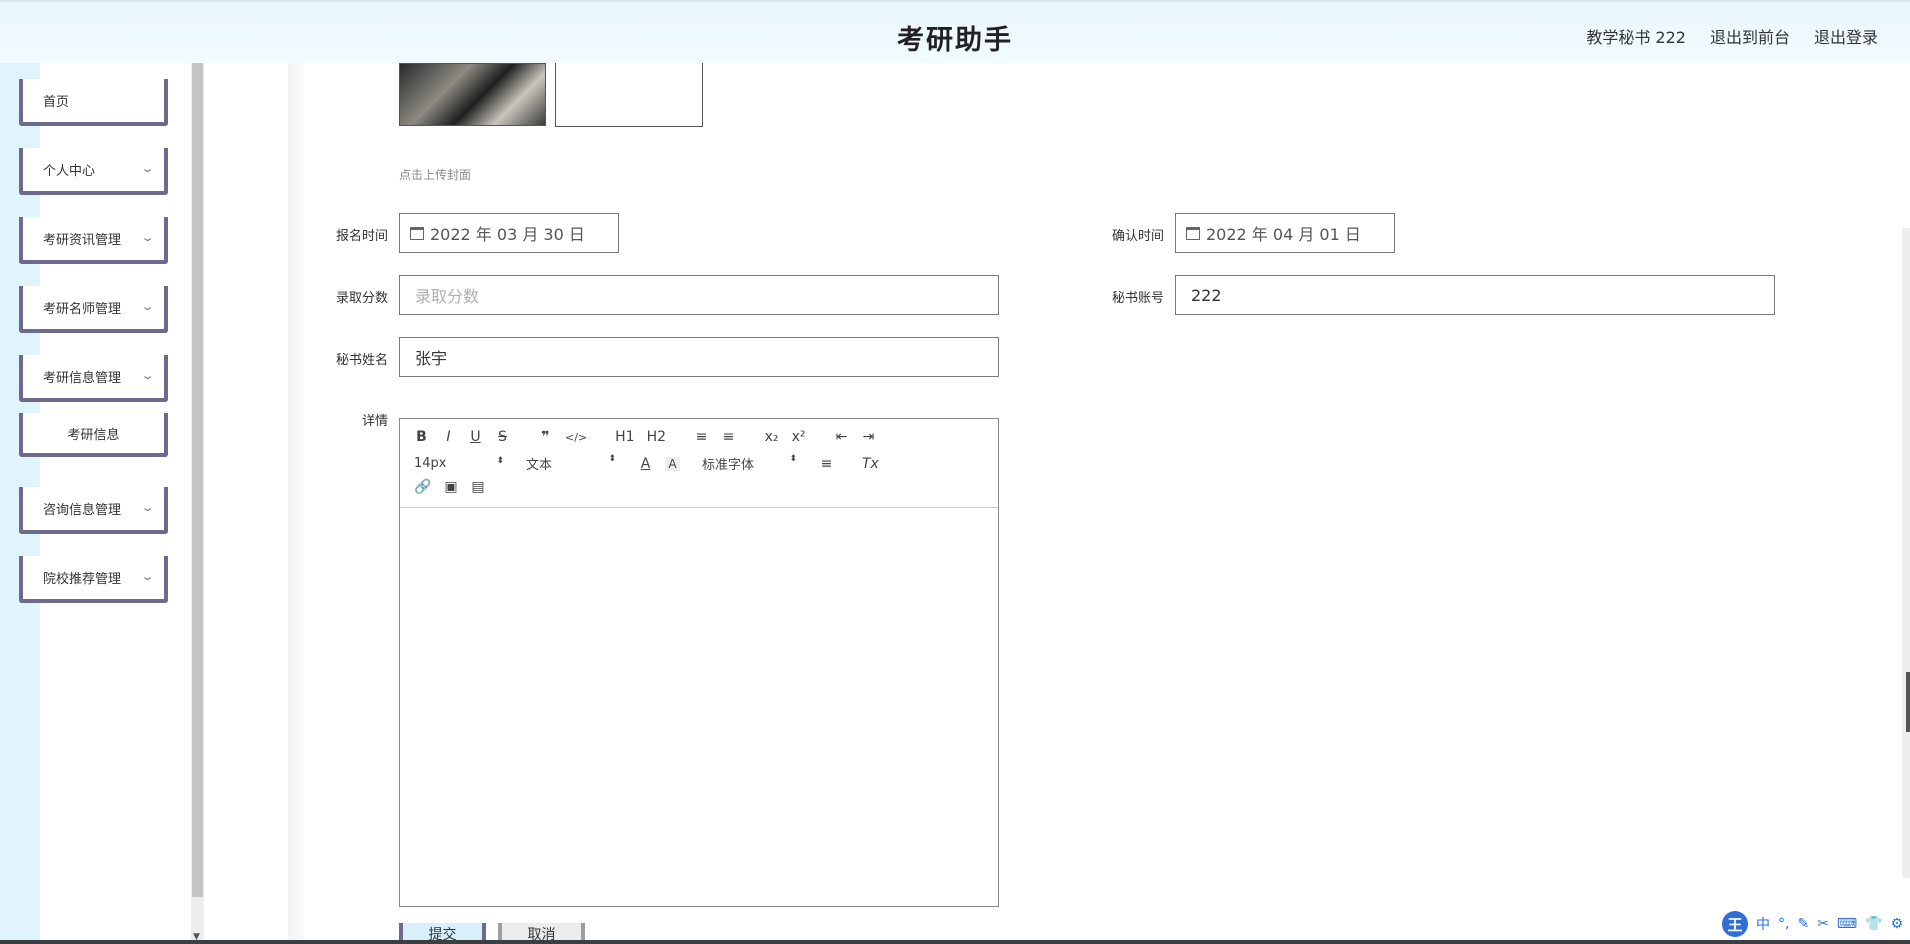 The width and height of the screenshot is (1910, 944). What do you see at coordinates (502, 437) in the screenshot?
I see `strikethrough-button: S` at bounding box center [502, 437].